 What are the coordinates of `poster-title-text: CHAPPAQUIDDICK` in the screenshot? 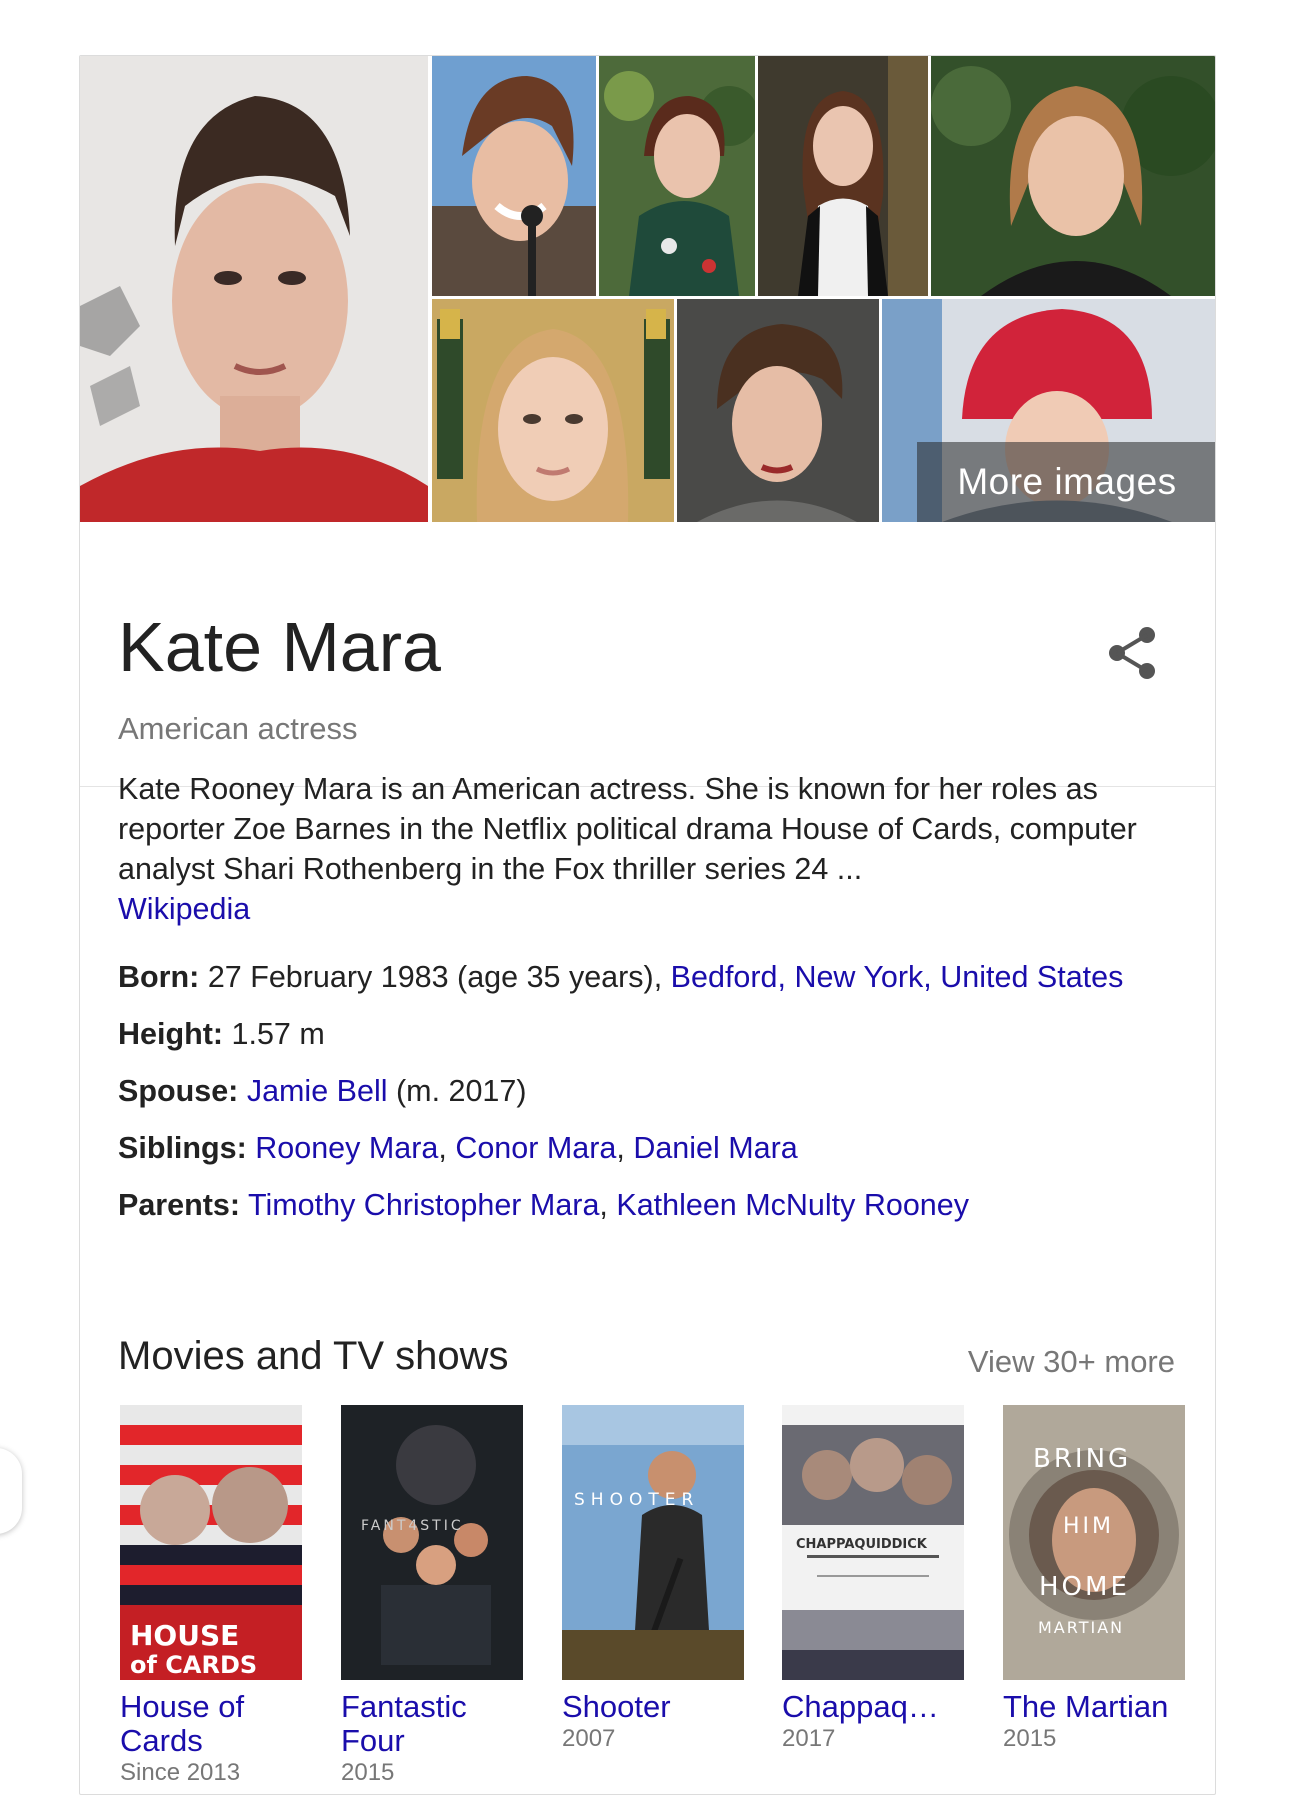 It's located at (862, 1544).